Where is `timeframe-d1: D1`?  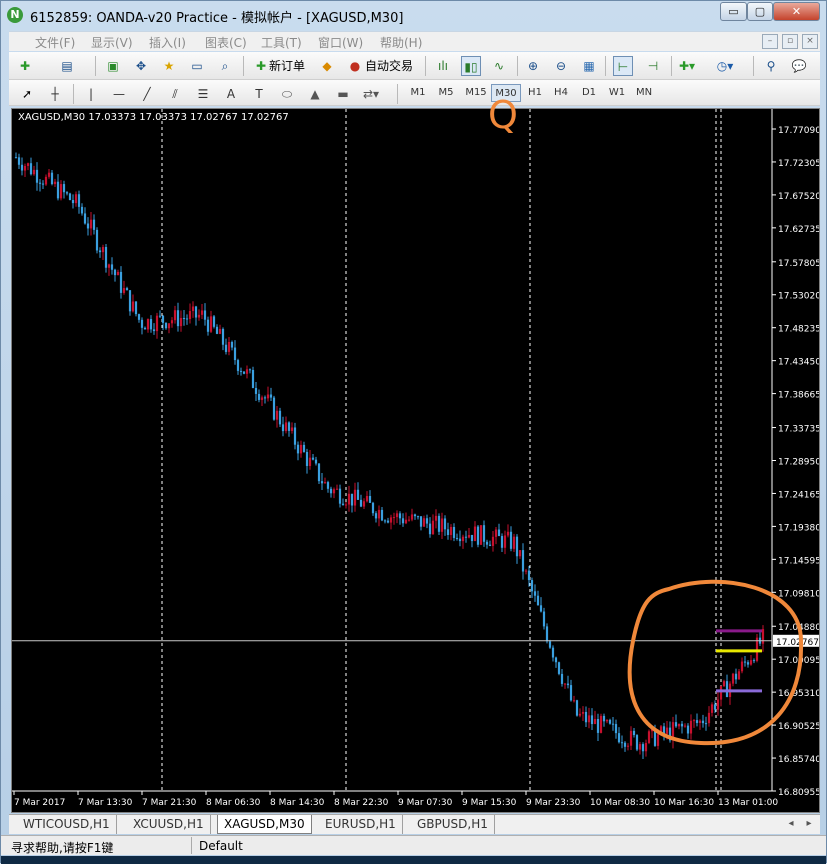 timeframe-d1: D1 is located at coordinates (589, 93).